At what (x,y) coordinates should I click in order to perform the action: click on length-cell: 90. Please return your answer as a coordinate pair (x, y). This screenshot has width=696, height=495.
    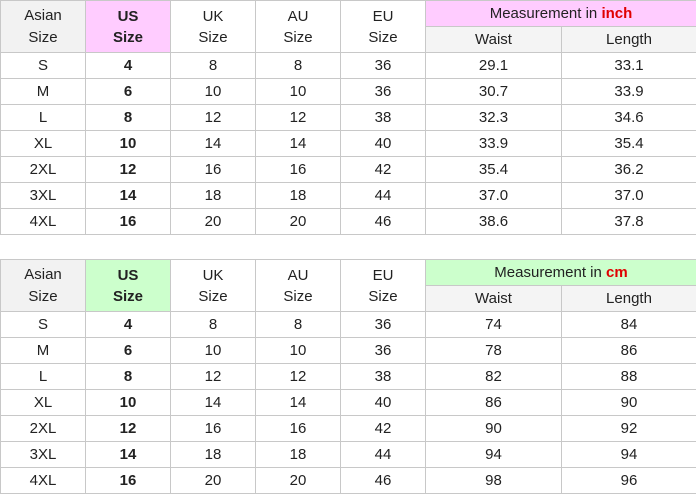
    Looking at the image, I should click on (628, 402).